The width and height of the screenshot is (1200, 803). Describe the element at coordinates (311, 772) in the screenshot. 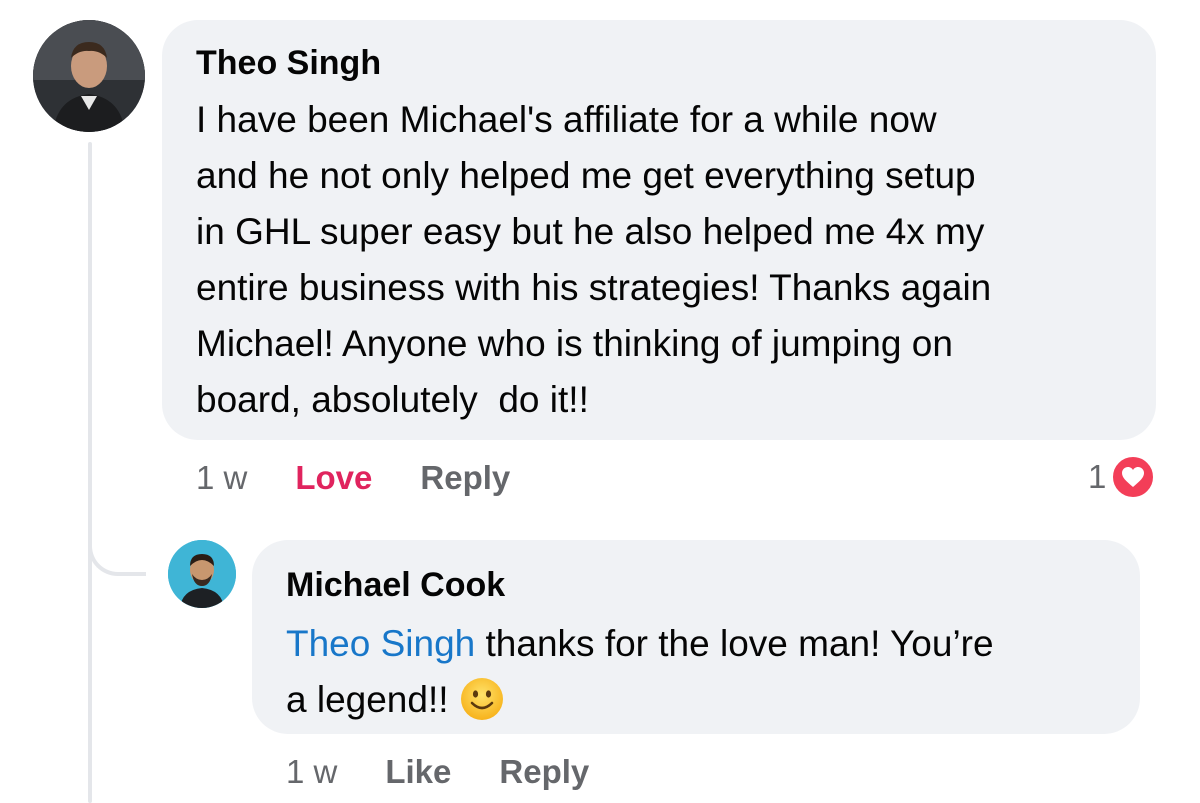

I see `reply-timestamp: 1 w` at that location.